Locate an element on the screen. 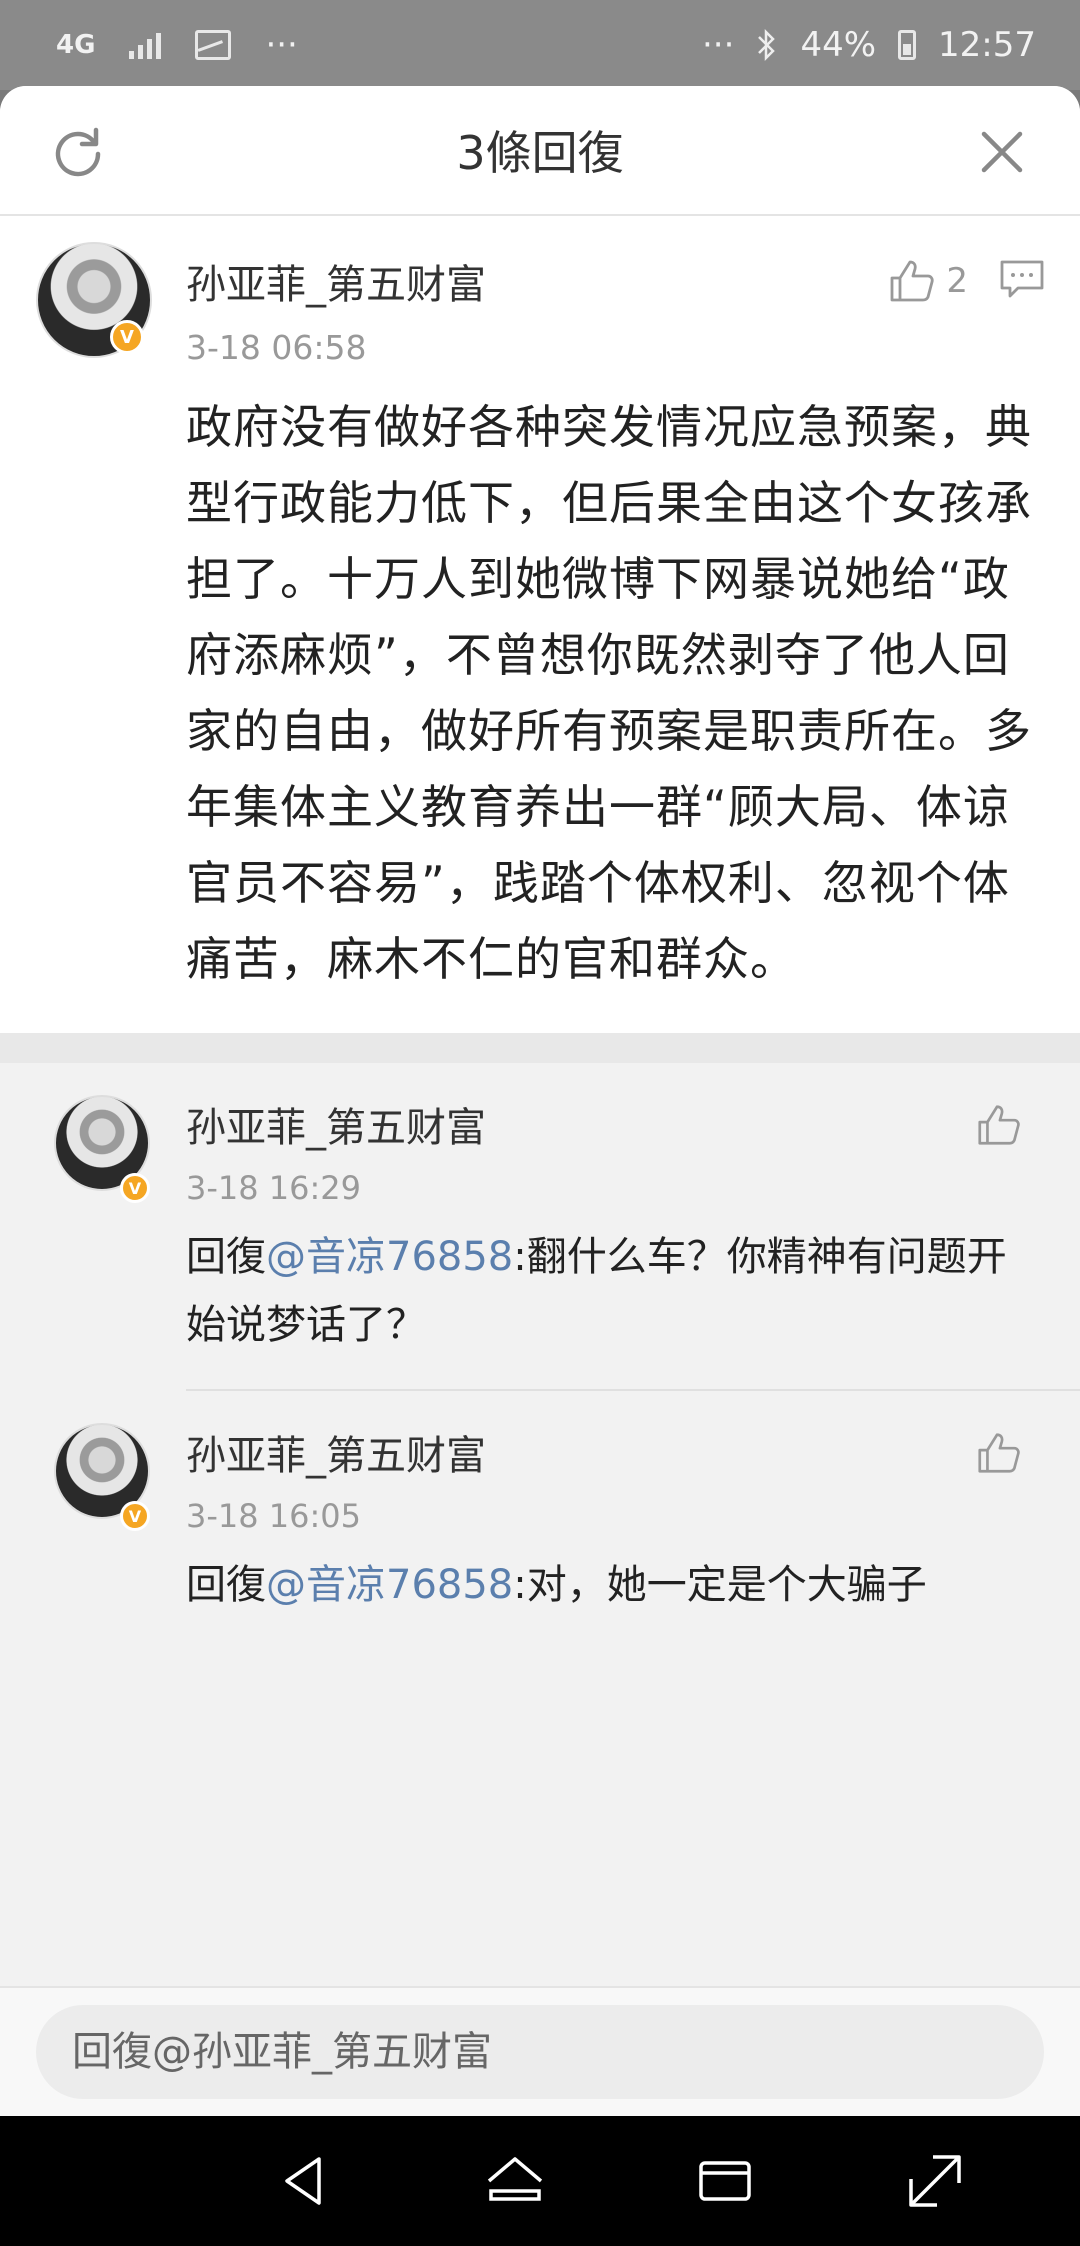 The image size is (1080, 2246). timestamp: 3-18 16:29 is located at coordinates (274, 1188).